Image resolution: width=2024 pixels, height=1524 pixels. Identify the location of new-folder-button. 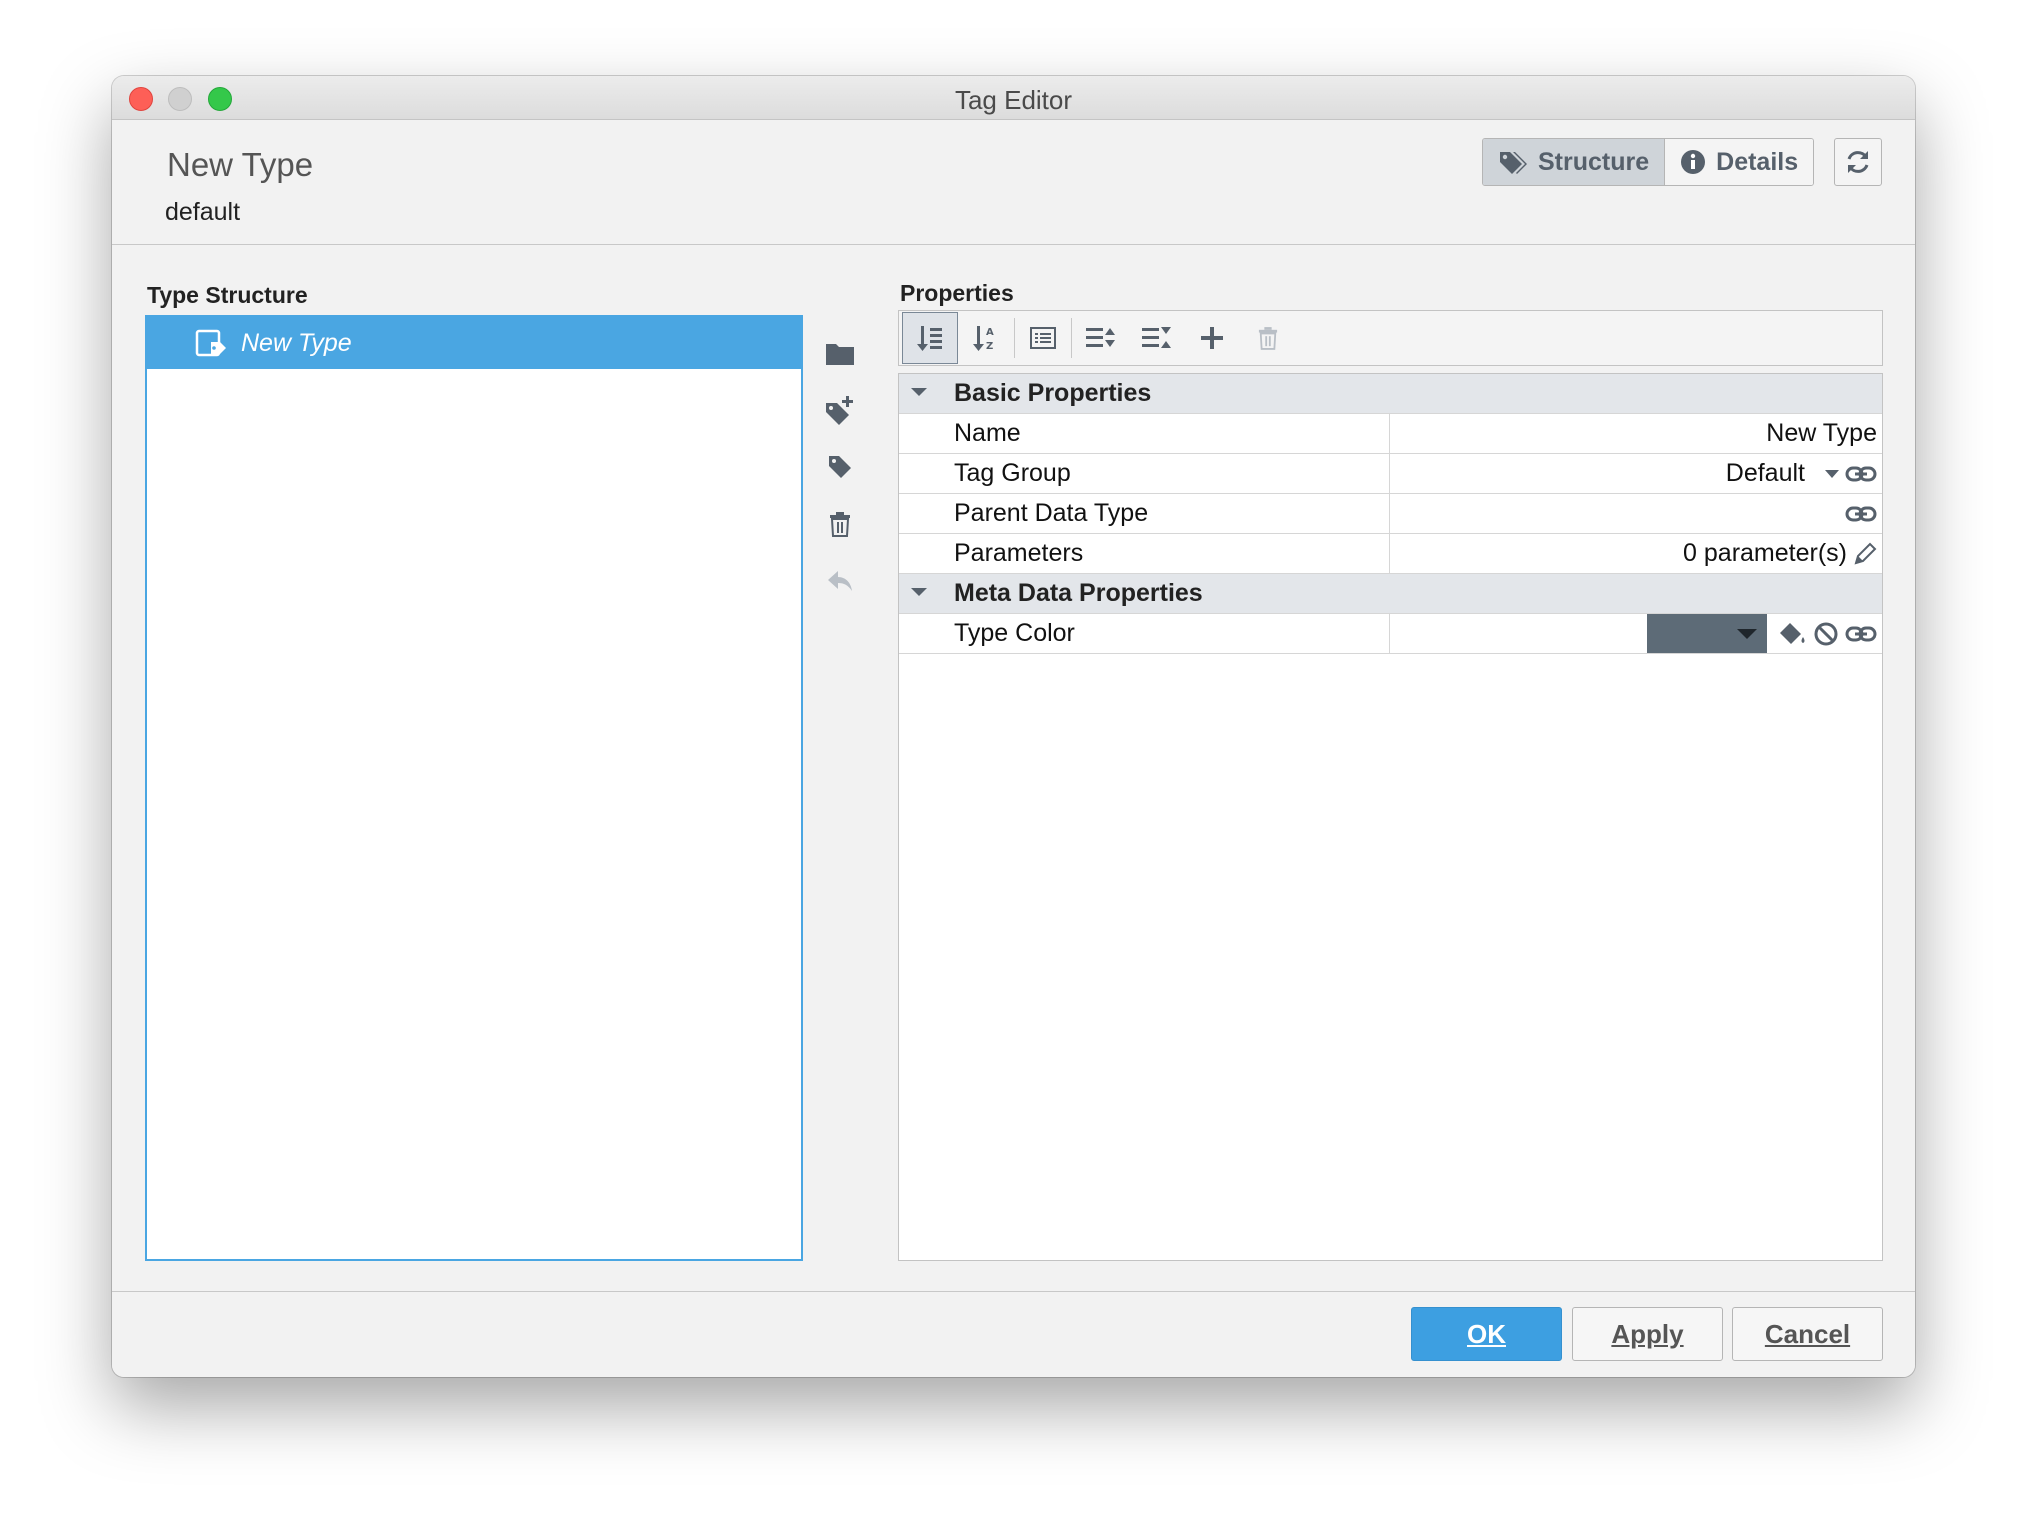
(840, 352).